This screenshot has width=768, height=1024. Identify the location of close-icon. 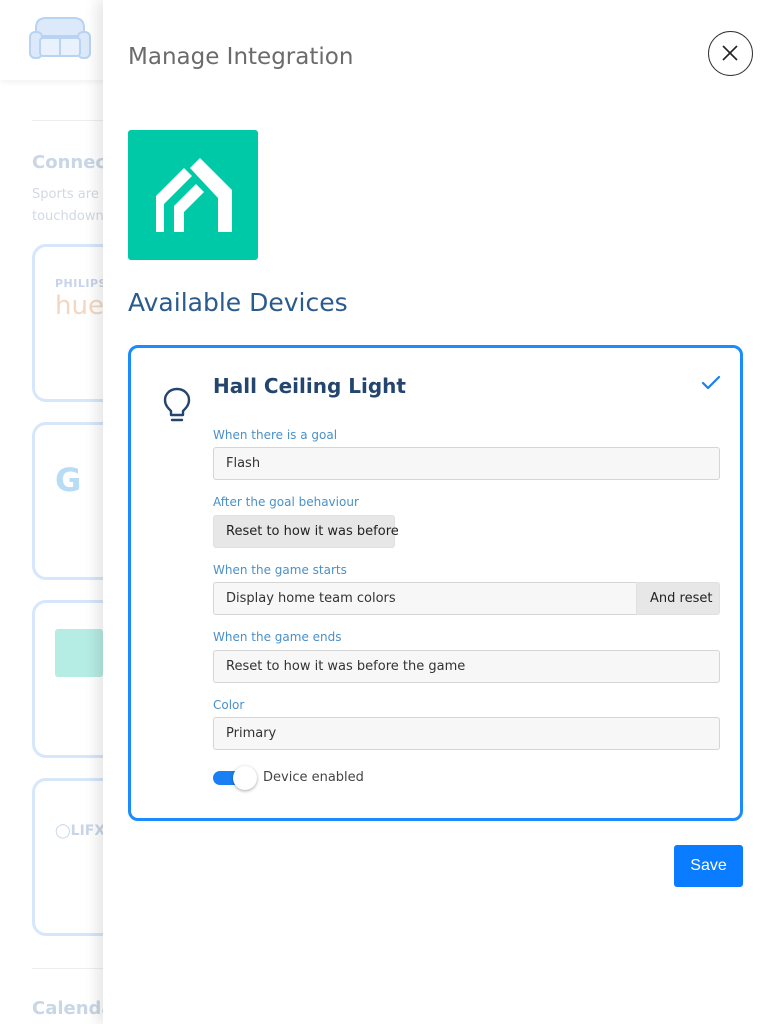
(730, 53).